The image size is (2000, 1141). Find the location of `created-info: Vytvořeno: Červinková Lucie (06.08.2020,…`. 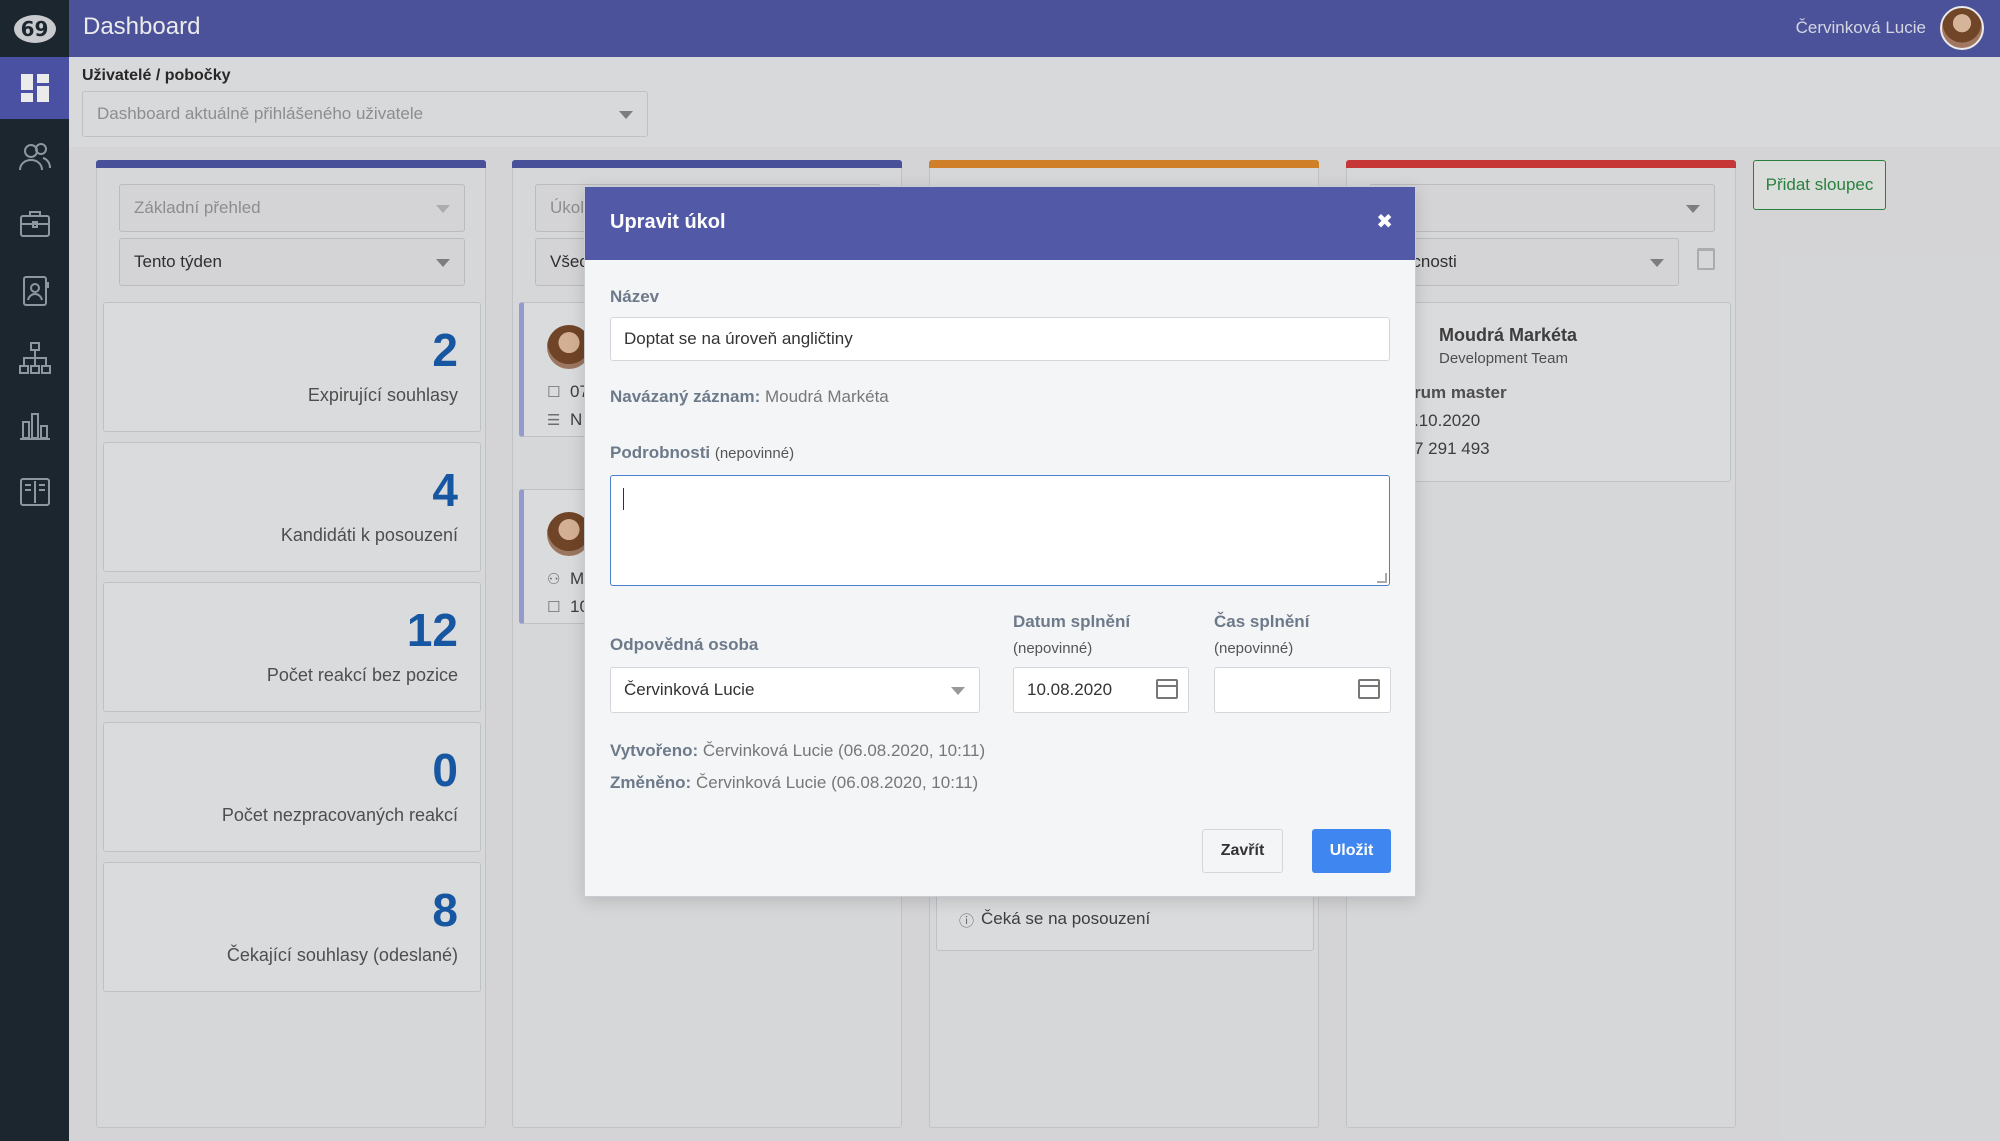

created-info: Vytvořeno: Červinková Lucie (06.08.2020,… is located at coordinates (797, 751).